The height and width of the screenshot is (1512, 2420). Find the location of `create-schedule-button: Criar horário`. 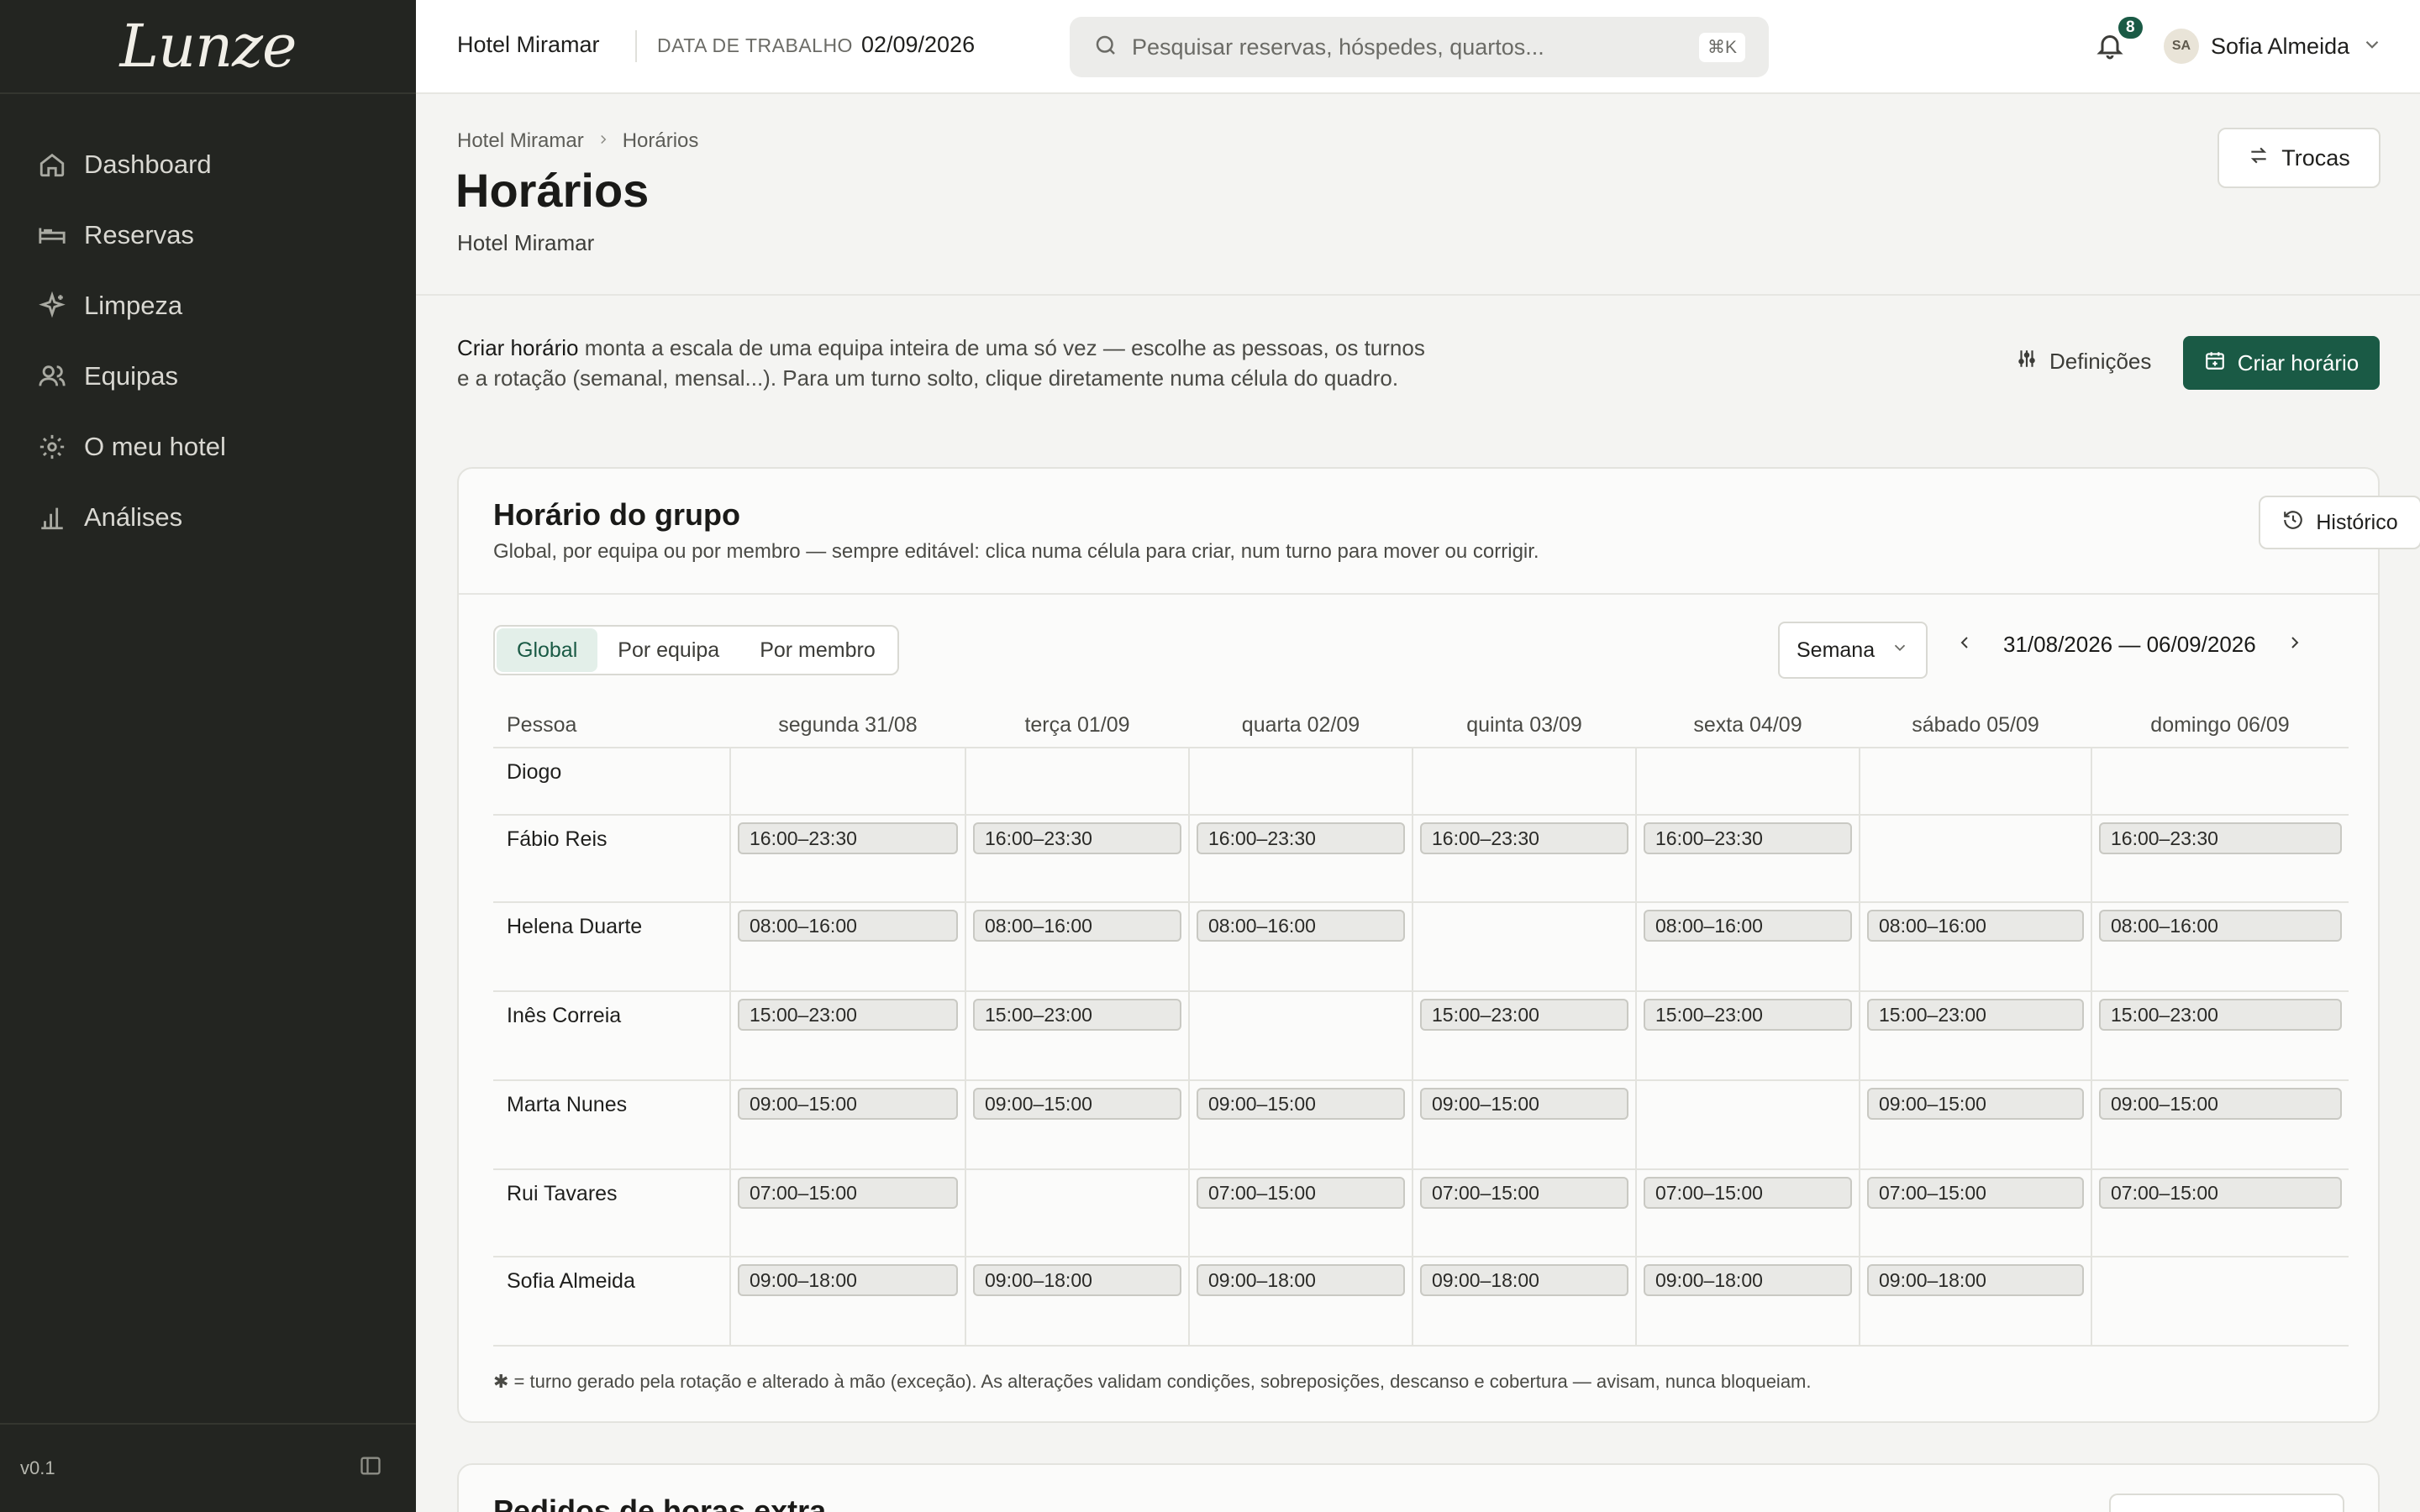

create-schedule-button: Criar horário is located at coordinates (2281, 363).